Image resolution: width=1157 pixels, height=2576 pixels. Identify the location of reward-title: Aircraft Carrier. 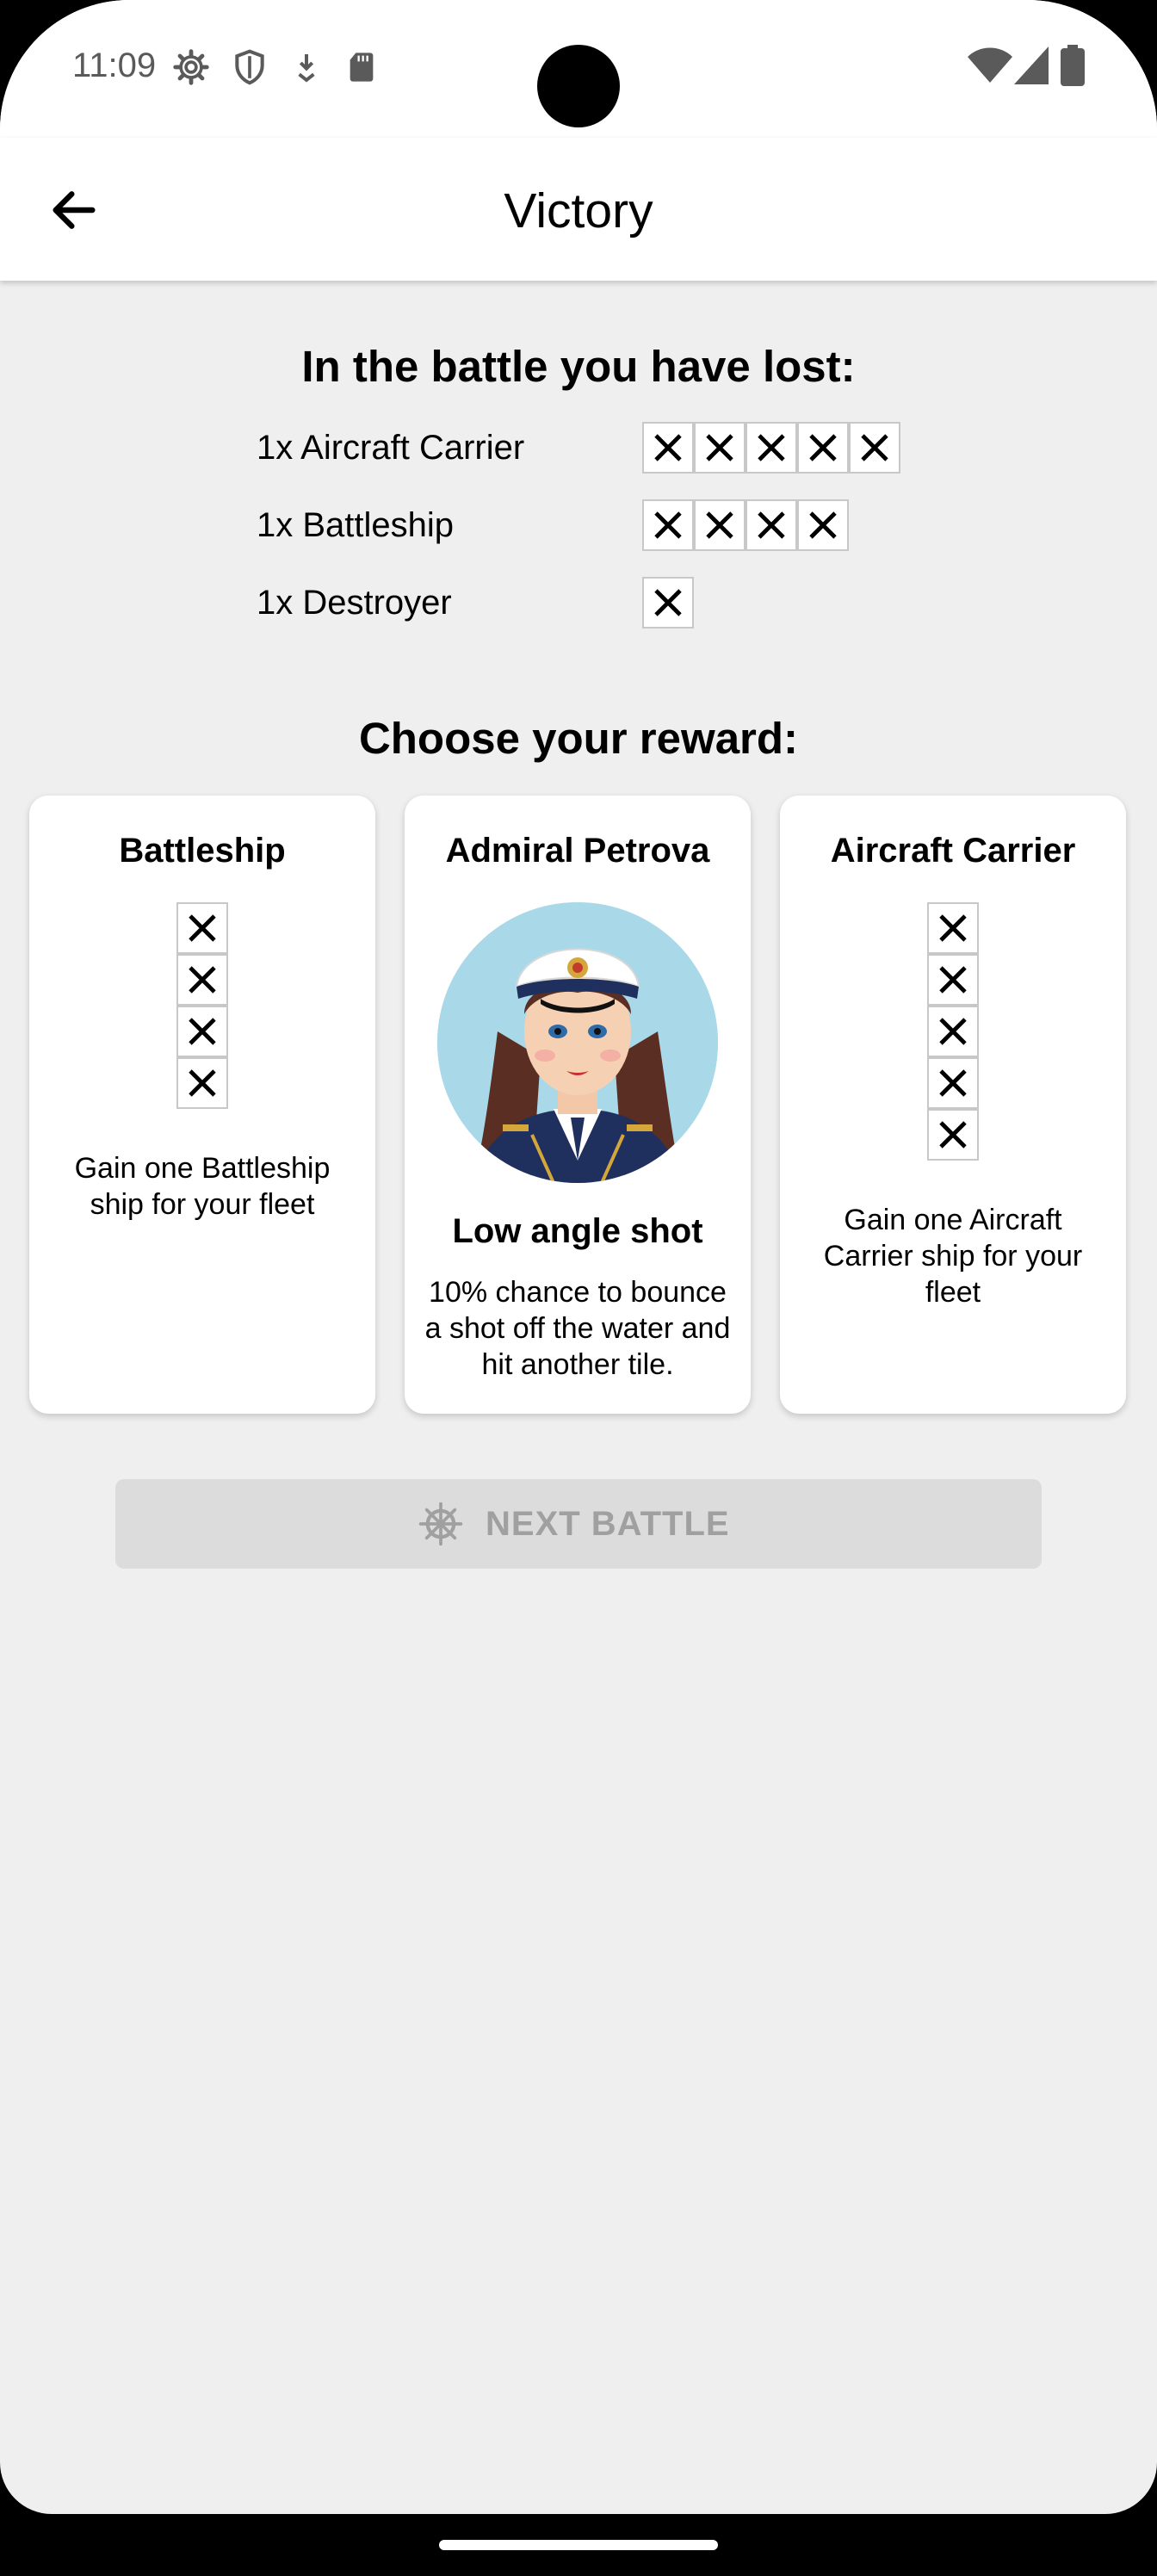
(953, 851).